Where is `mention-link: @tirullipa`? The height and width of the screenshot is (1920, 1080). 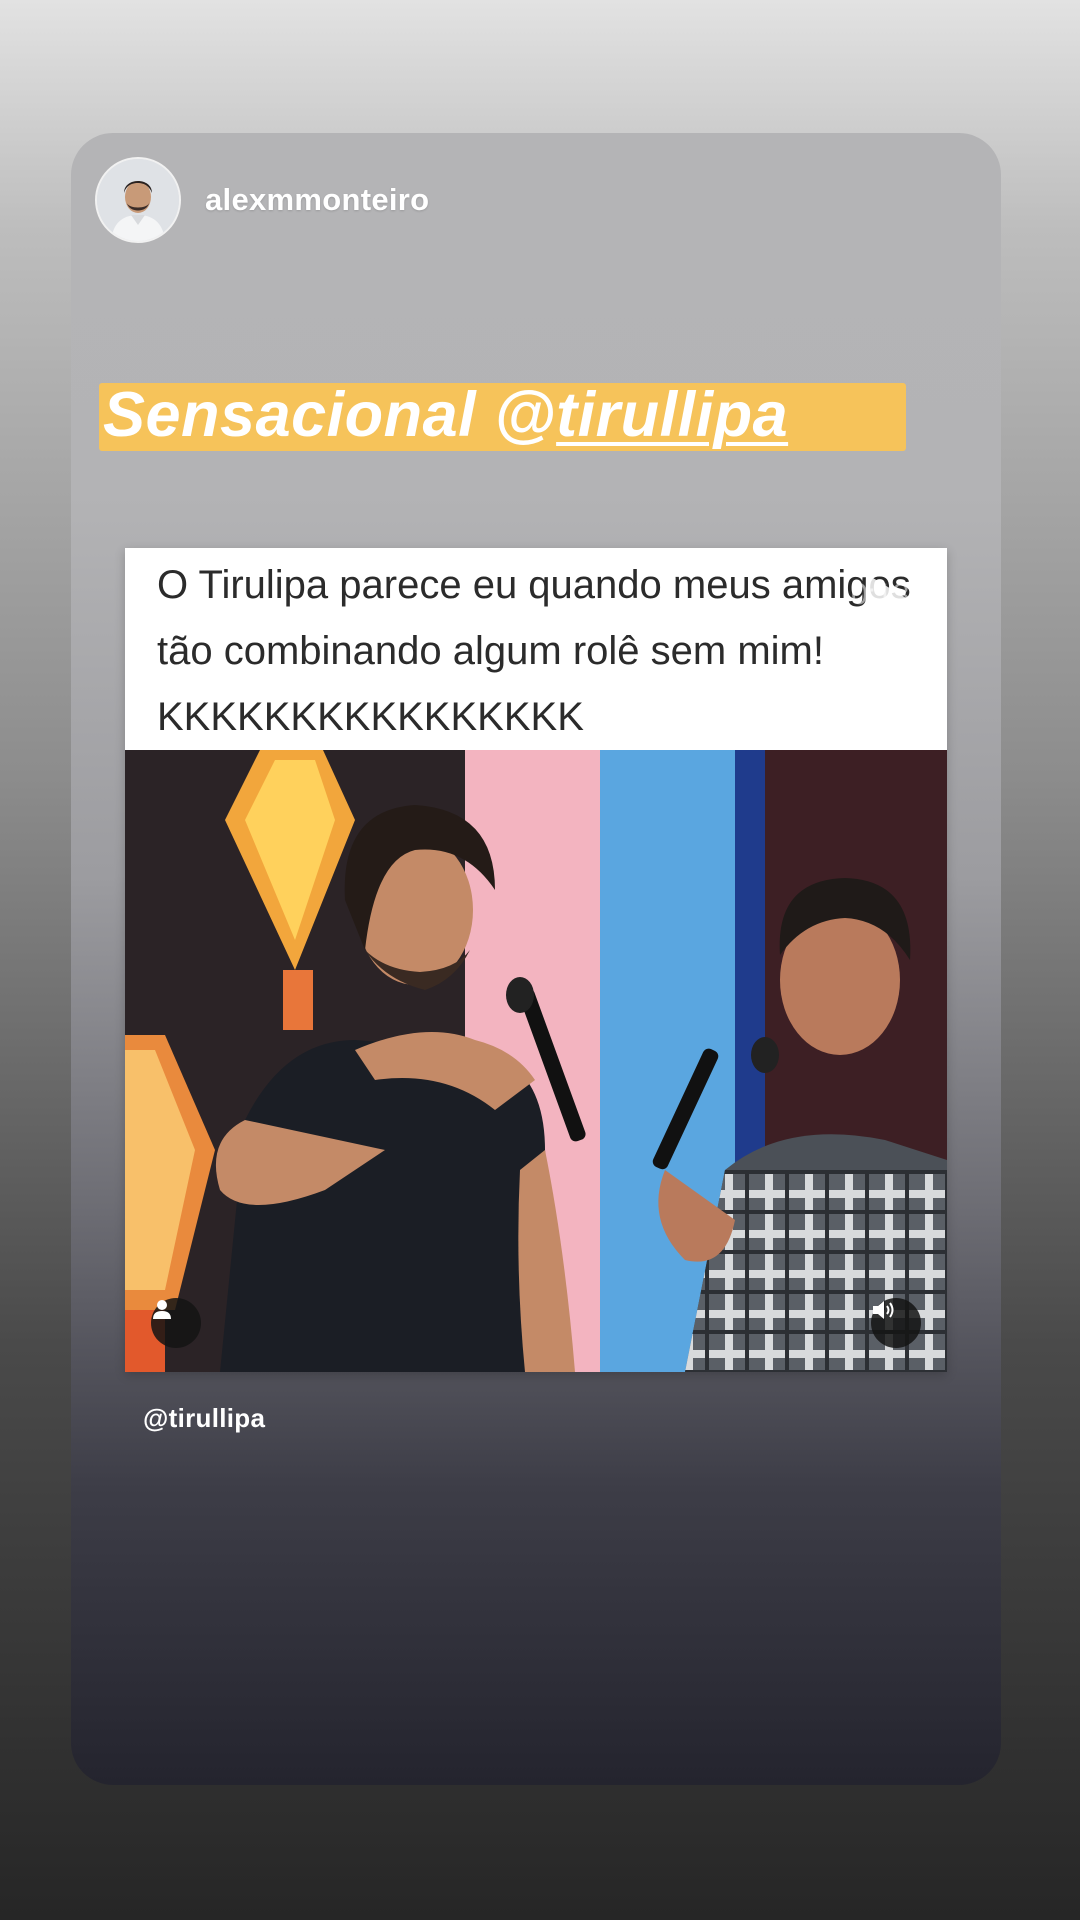
mention-link: @tirullipa is located at coordinates (204, 1418).